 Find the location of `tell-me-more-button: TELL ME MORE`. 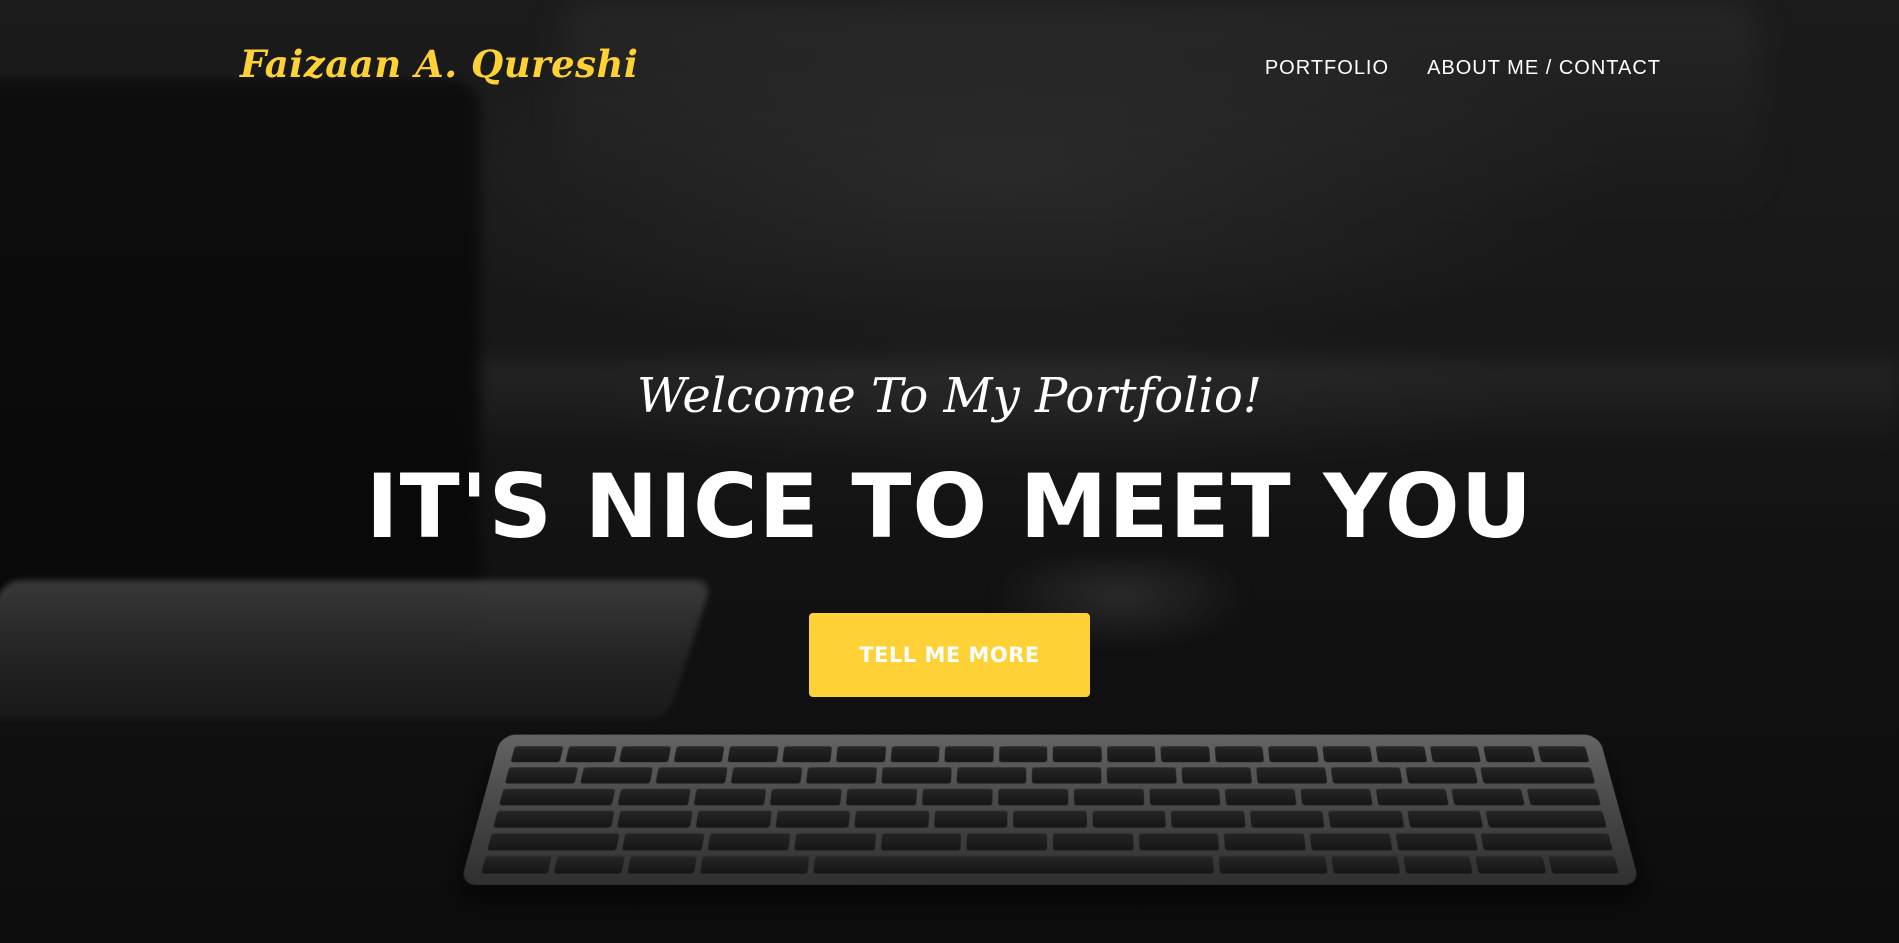

tell-me-more-button: TELL ME MORE is located at coordinates (949, 655).